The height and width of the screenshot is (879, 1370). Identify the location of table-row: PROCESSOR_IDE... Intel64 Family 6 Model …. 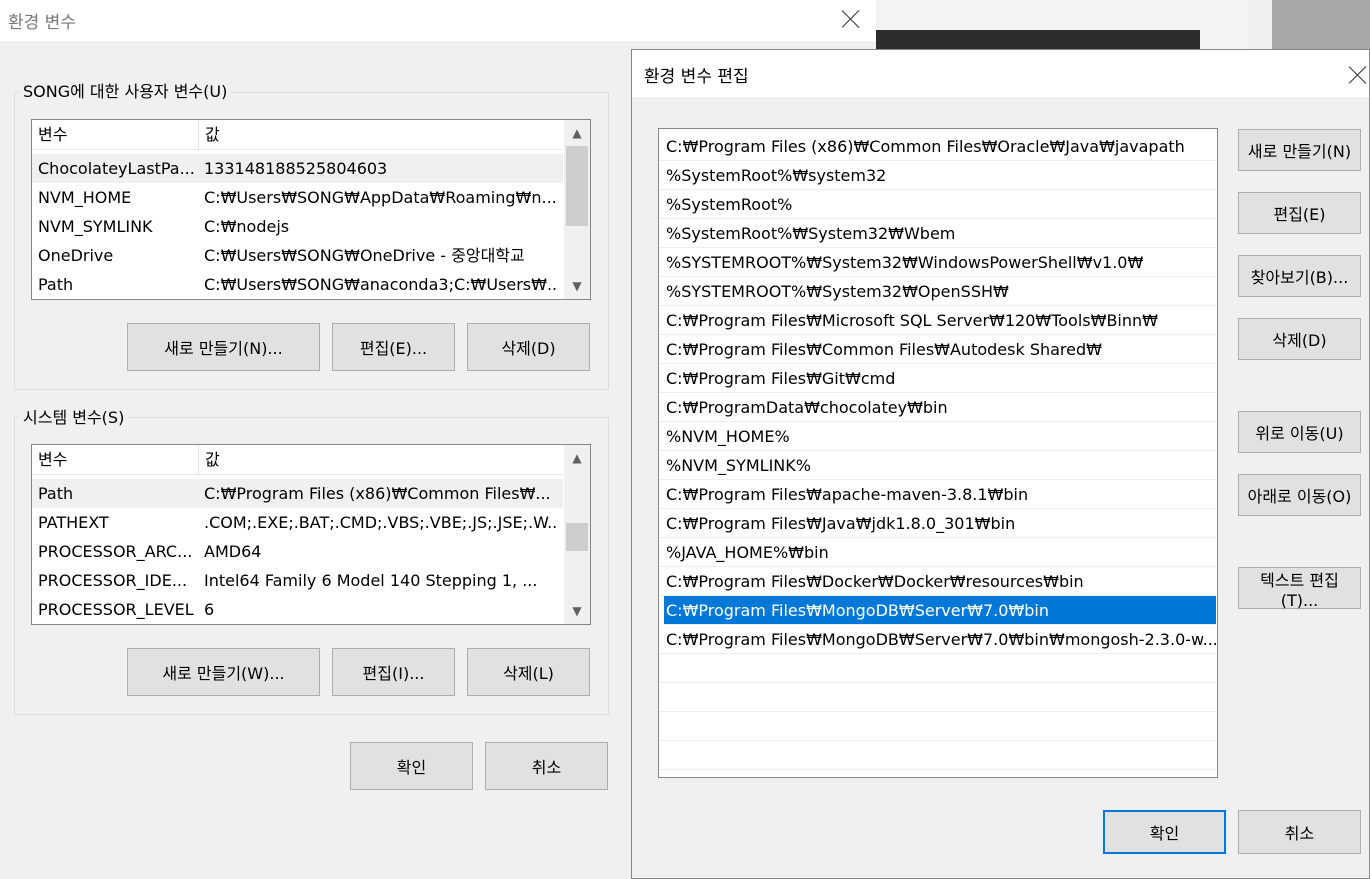
(297, 580).